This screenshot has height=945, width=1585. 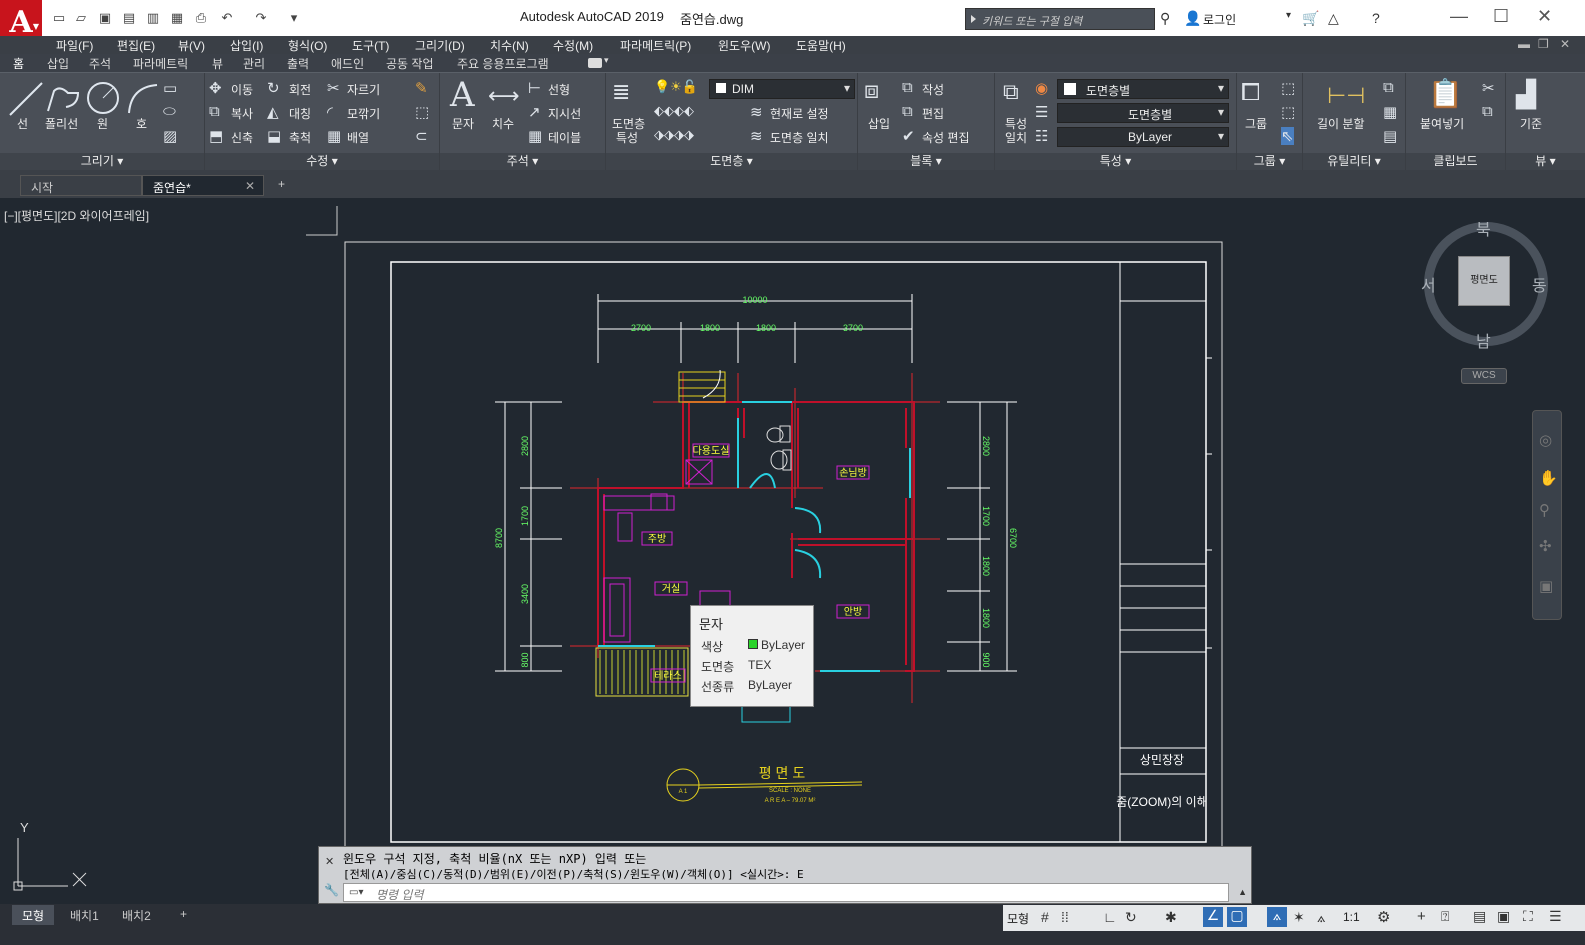 What do you see at coordinates (926, 162) in the screenshot?
I see `panel-block-title: 블록 ▾` at bounding box center [926, 162].